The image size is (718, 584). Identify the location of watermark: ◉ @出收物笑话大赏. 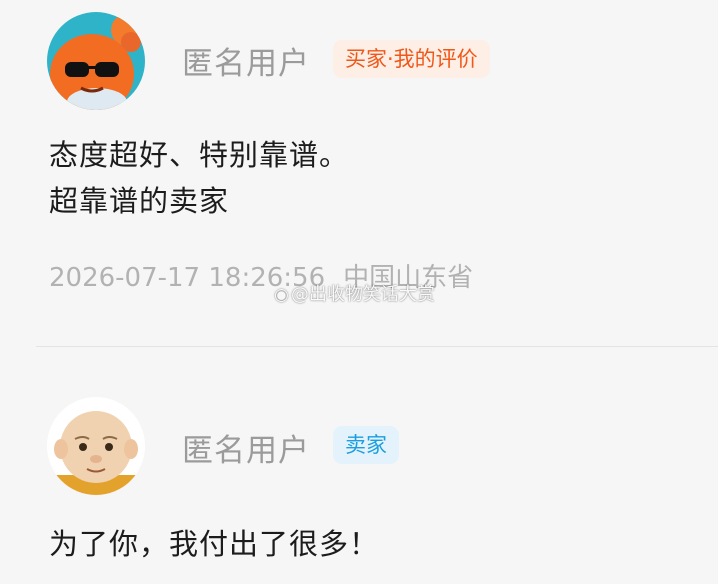
(354, 293).